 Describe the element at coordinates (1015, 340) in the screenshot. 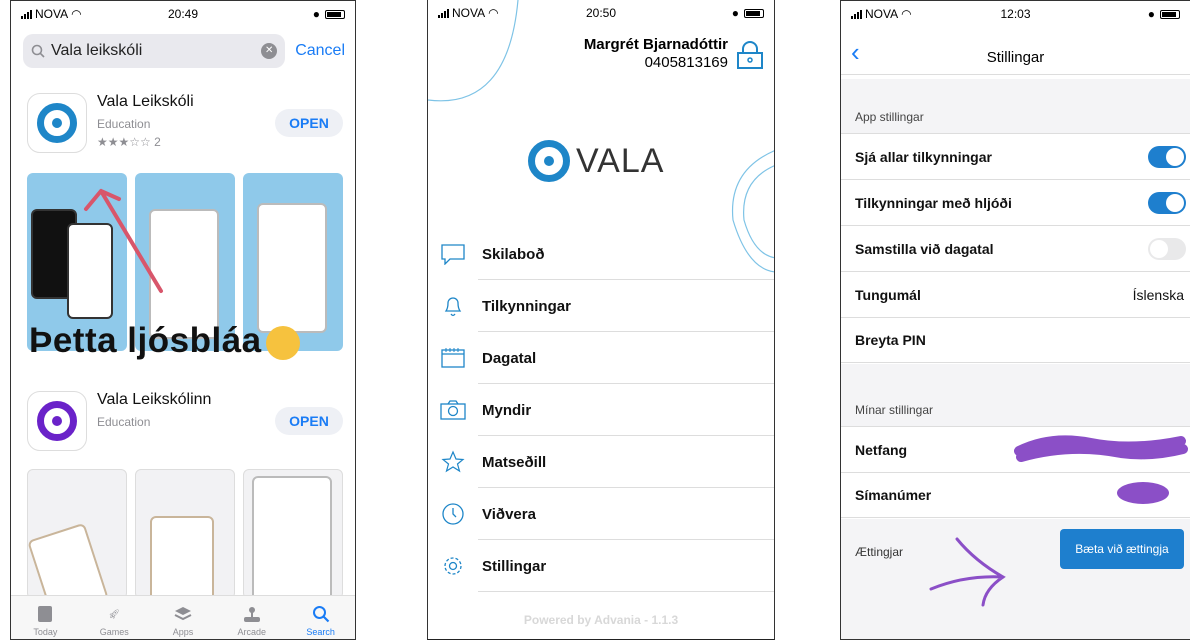

I see `setting-change-pin: Breyta PIN` at that location.